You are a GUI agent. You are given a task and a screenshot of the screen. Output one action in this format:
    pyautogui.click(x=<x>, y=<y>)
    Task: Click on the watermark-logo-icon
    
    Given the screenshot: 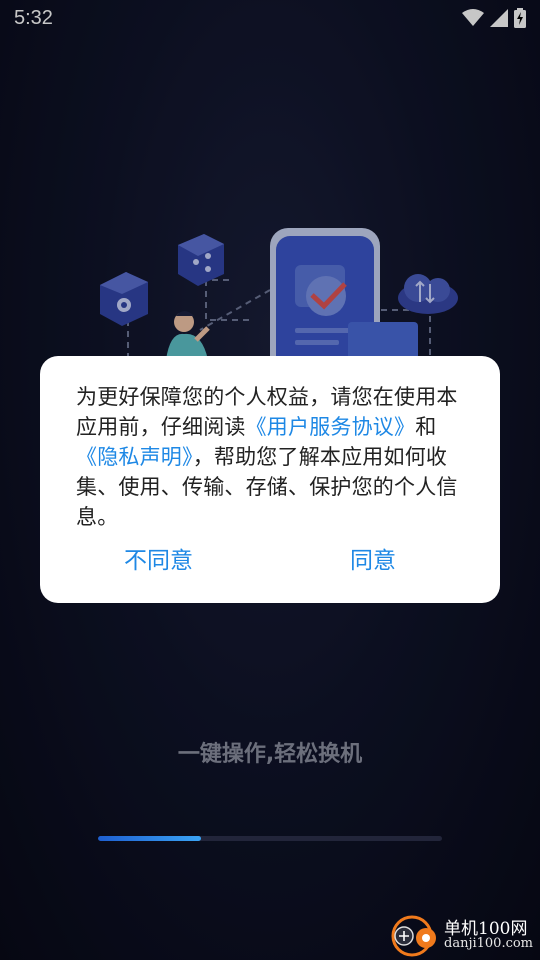 What is the action you would take?
    pyautogui.click(x=413, y=936)
    